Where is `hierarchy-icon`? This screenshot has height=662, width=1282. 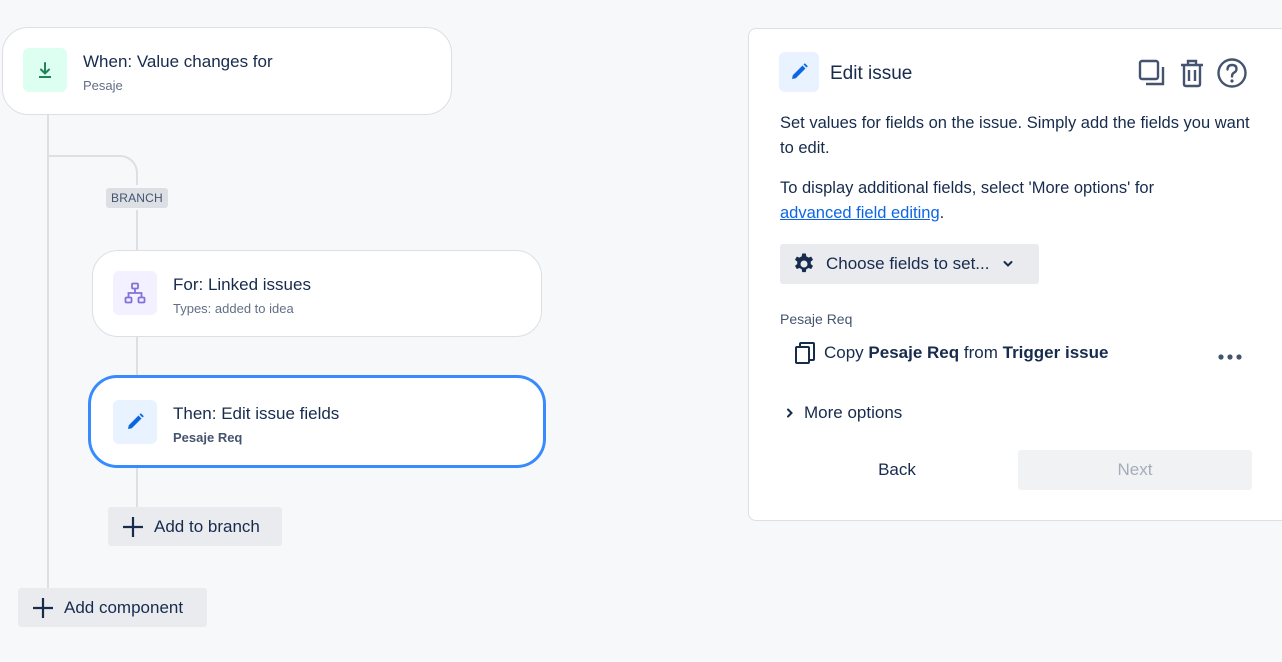
hierarchy-icon is located at coordinates (135, 293).